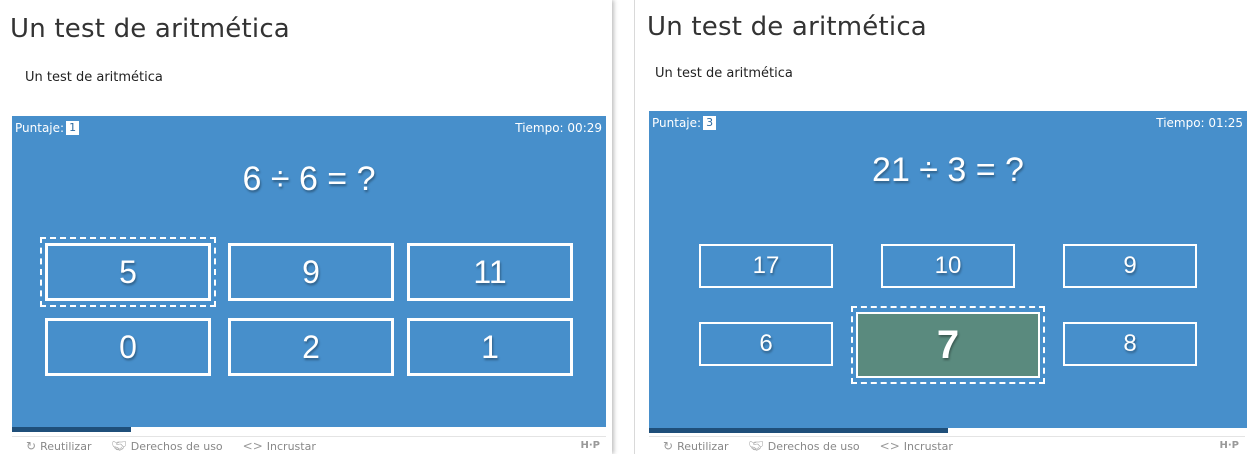 This screenshot has width=1250, height=454. I want to click on answer-button: 0, so click(128, 347).